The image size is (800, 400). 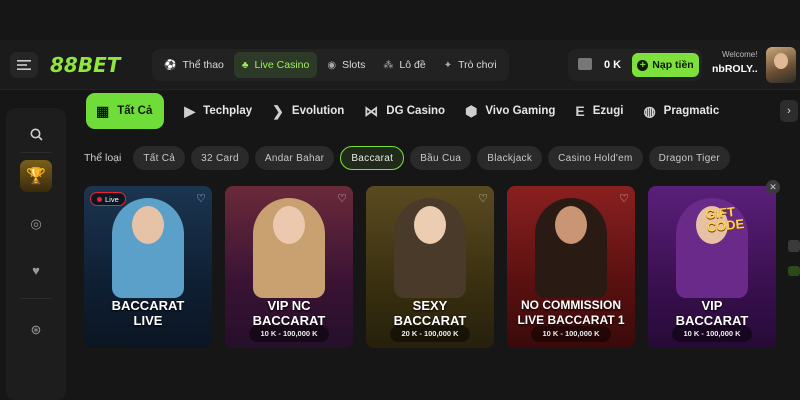 I want to click on nav-item-lottery: ⁂ Lô đề, so click(x=404, y=65).